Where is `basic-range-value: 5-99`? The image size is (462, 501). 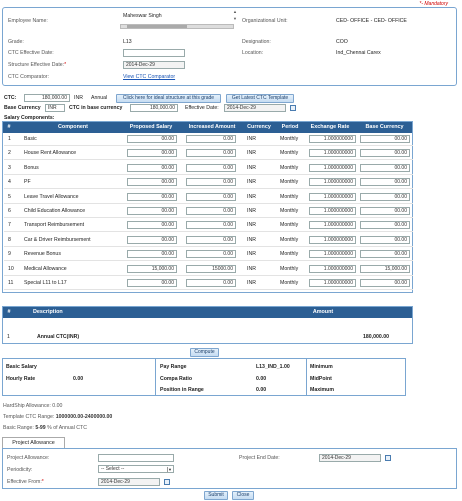
basic-range-value: 5-99 is located at coordinates (40, 428).